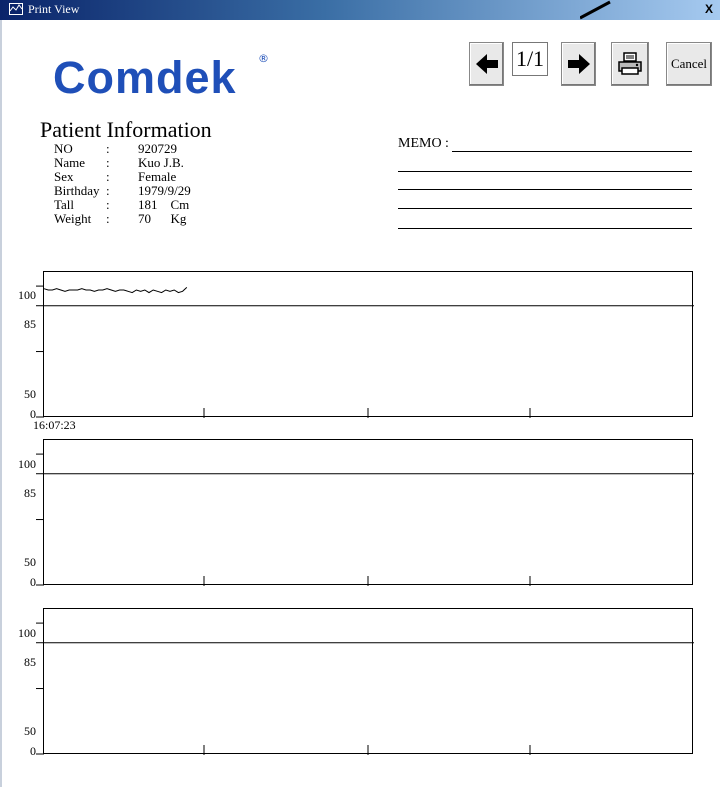 This screenshot has height=787, width=720. I want to click on field-label: Tall, so click(64, 204).